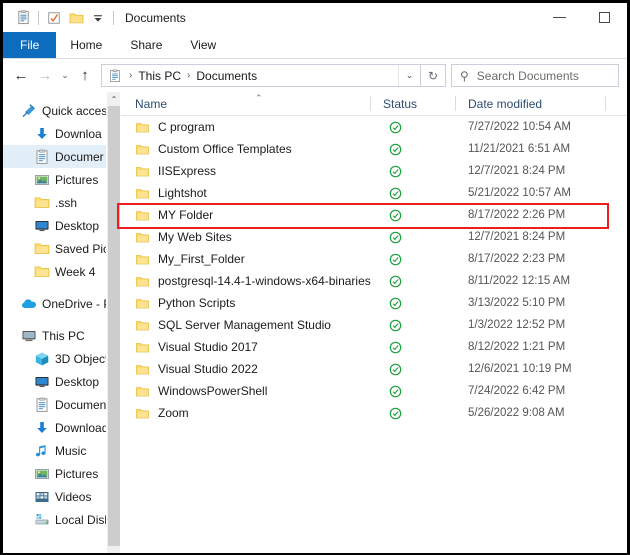 The image size is (630, 555). What do you see at coordinates (45, 76) in the screenshot?
I see `forward-button: →` at bounding box center [45, 76].